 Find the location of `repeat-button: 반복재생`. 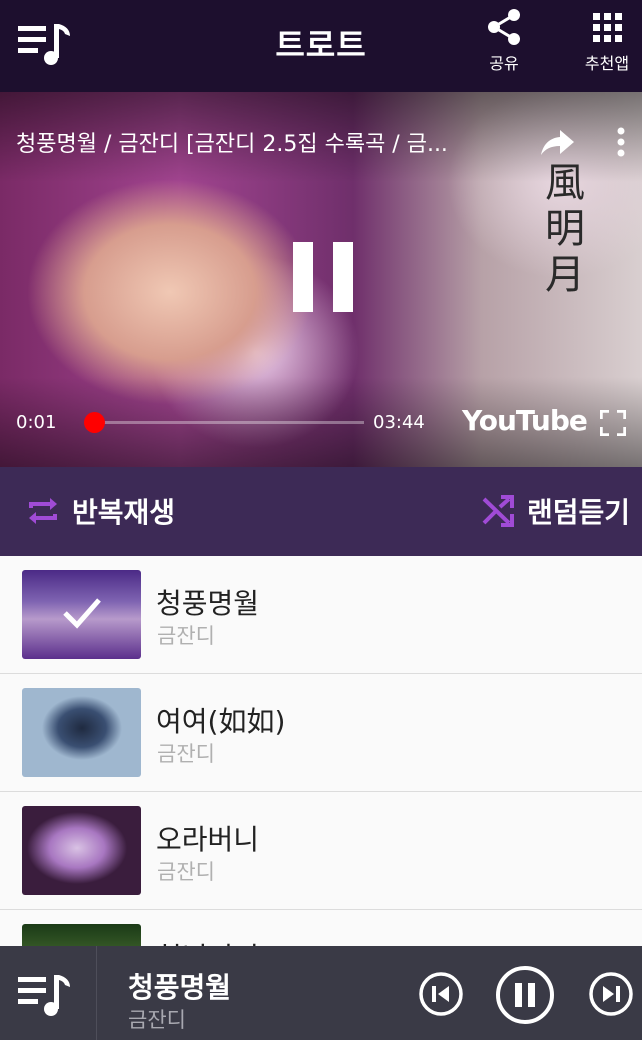

repeat-button: 반복재생 is located at coordinates (100, 511).